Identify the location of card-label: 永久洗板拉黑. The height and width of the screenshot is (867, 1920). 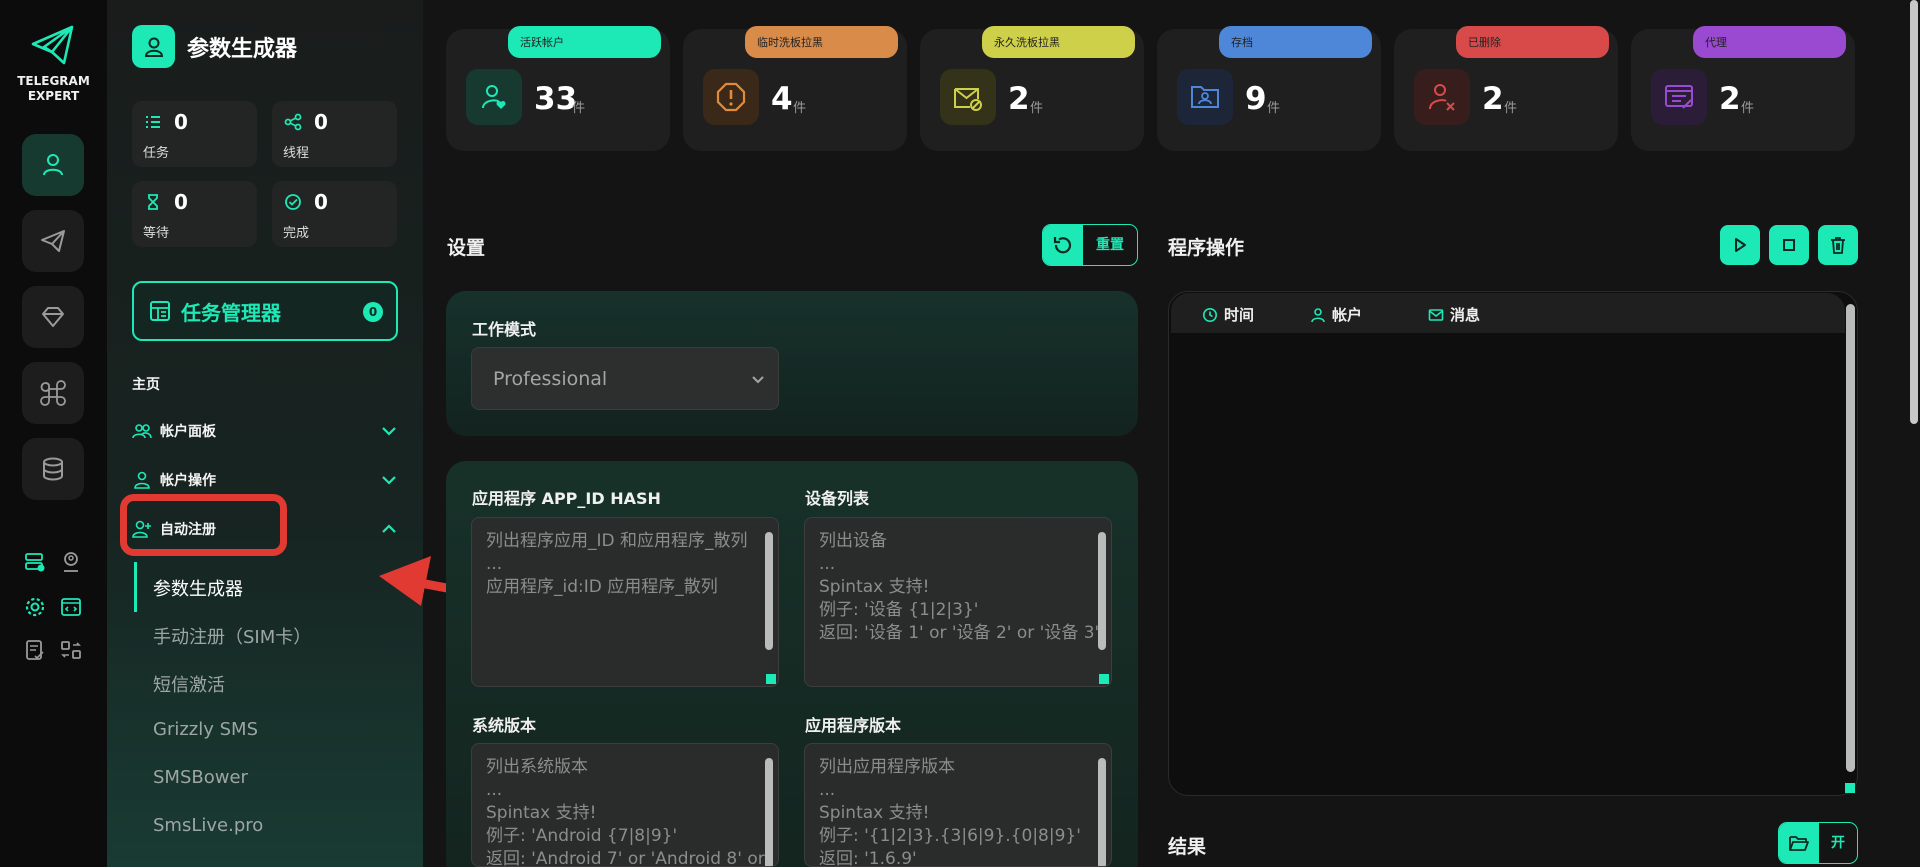
(1058, 42).